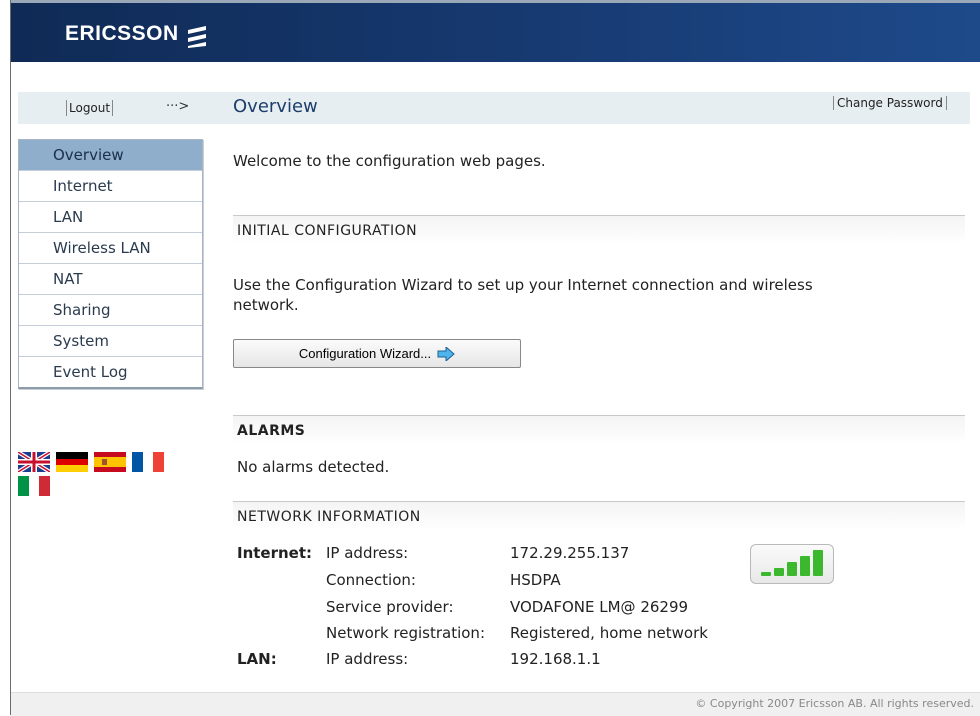 This screenshot has width=980, height=716. I want to click on connection-key: Connection:, so click(371, 580).